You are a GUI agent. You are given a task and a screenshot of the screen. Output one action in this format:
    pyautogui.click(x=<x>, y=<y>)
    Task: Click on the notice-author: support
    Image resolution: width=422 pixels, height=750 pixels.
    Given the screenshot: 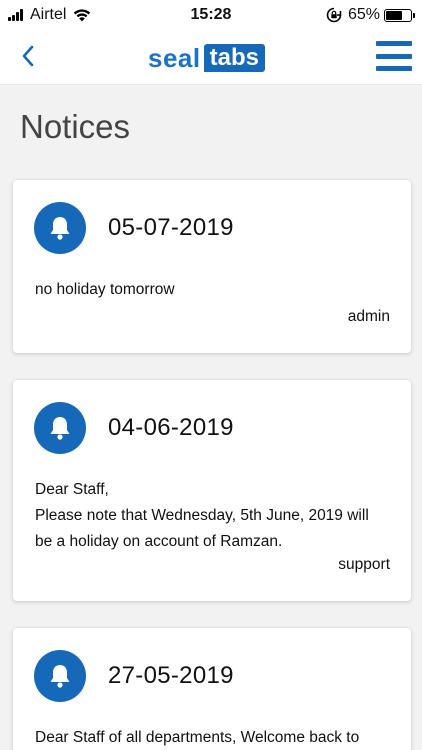 What is the action you would take?
    pyautogui.click(x=364, y=564)
    